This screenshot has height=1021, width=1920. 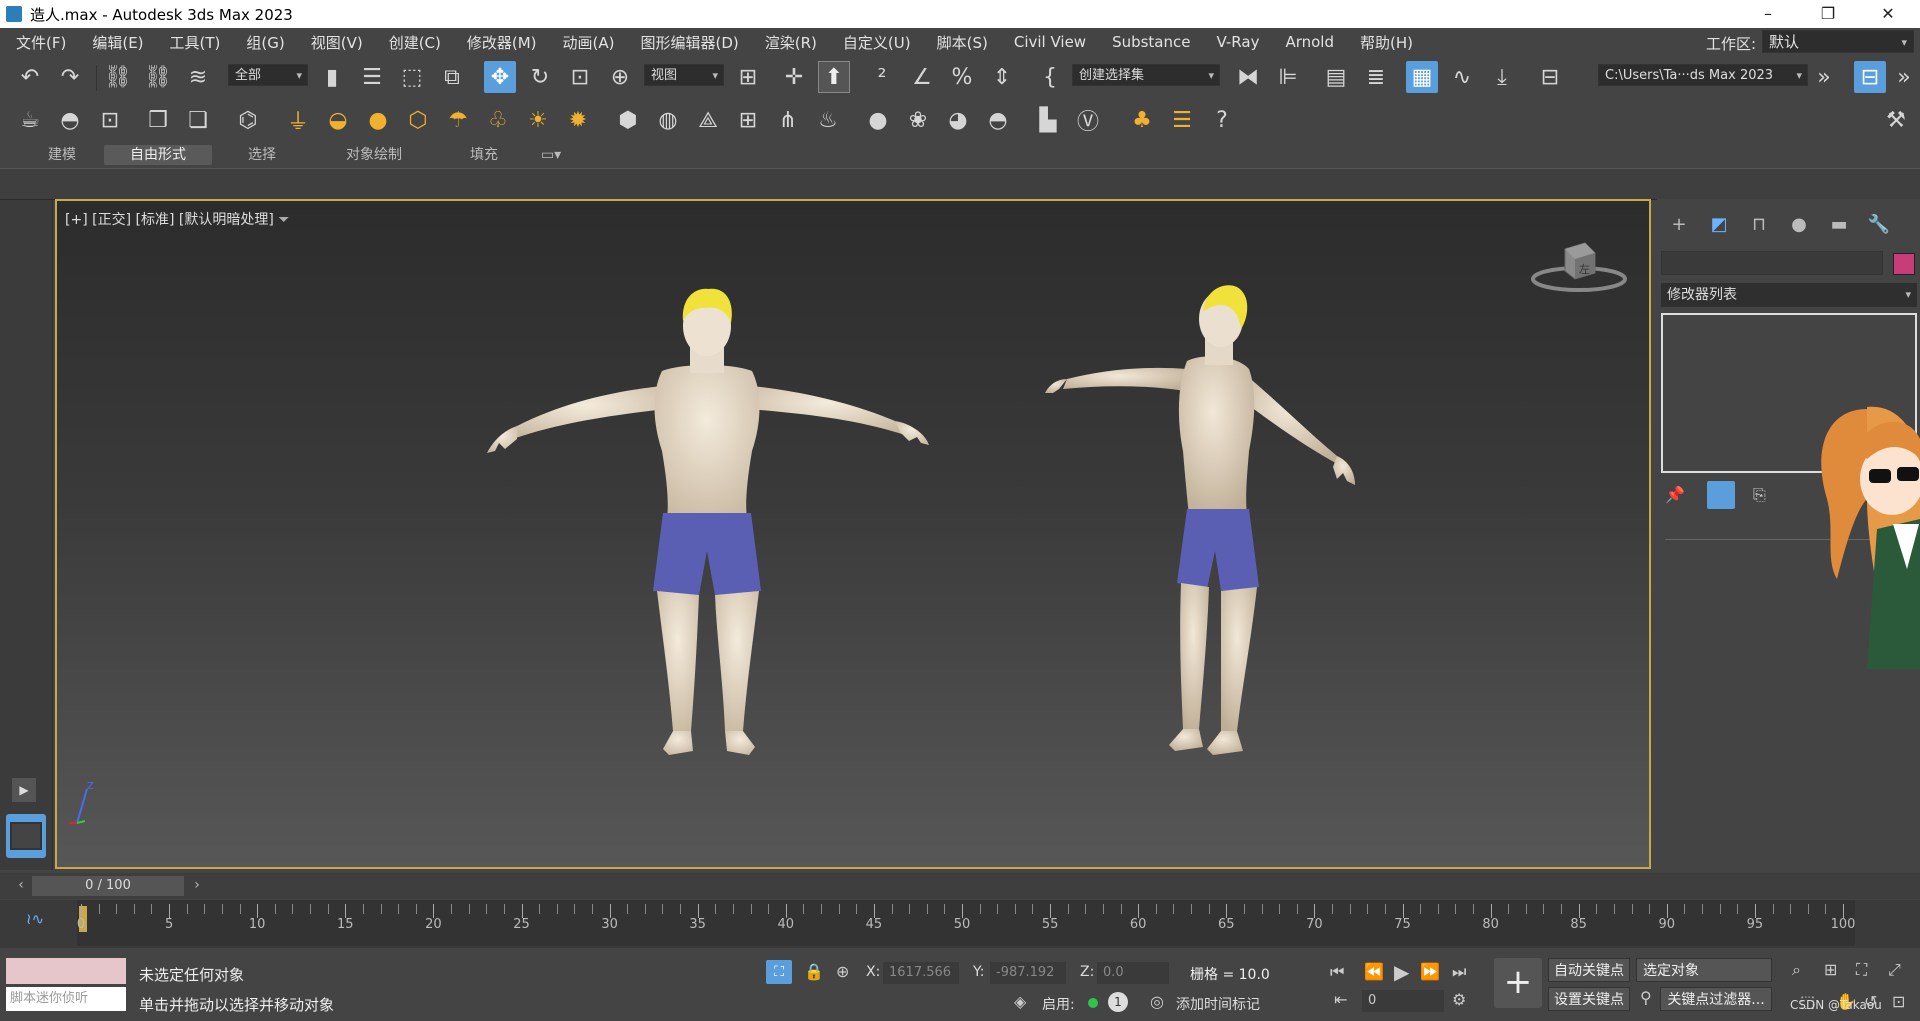 I want to click on menu-graph-editors: 图形编辑器(D), so click(x=690, y=42).